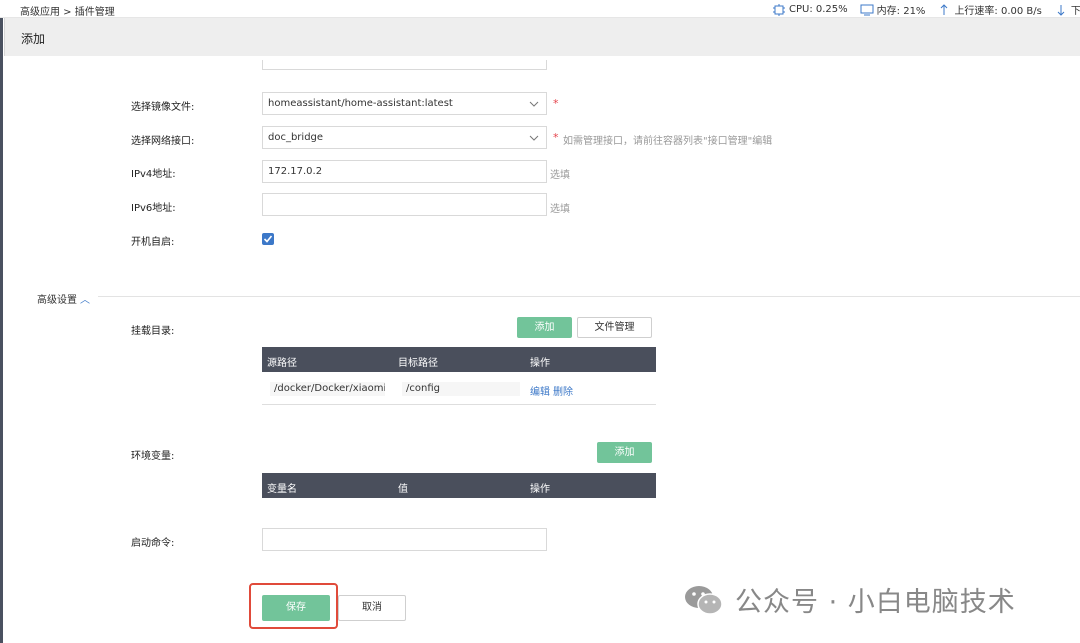 This screenshot has height=643, width=1080. Describe the element at coordinates (589, 296) in the screenshot. I see `section-divider` at that location.